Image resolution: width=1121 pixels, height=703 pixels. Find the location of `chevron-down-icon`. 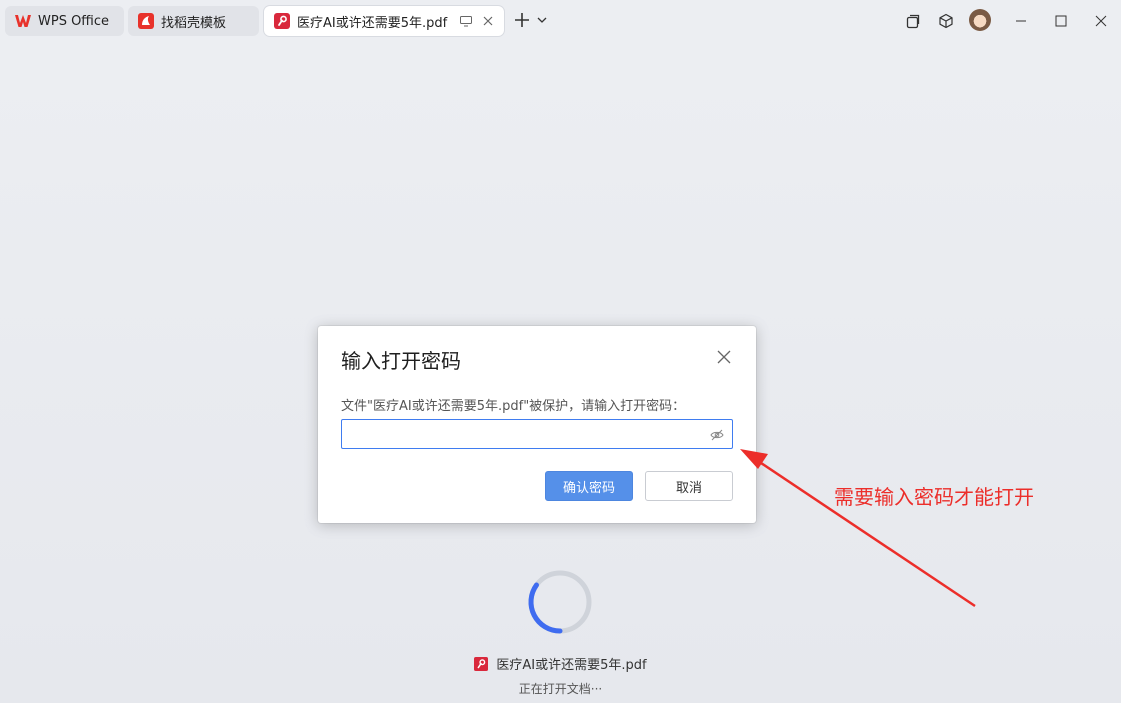

chevron-down-icon is located at coordinates (542, 20).